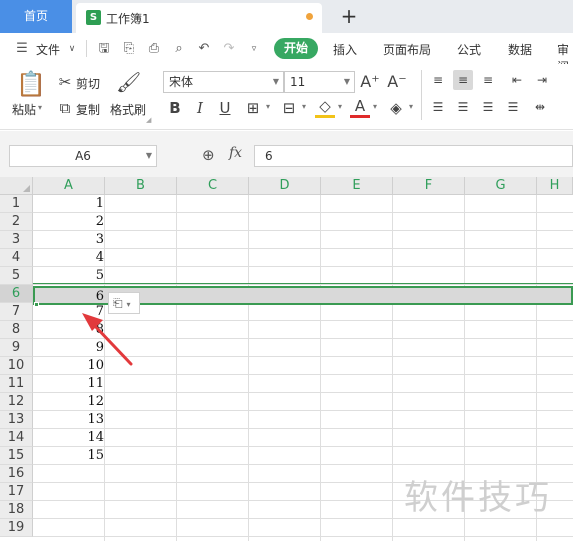 The height and width of the screenshot is (541, 573). Describe the element at coordinates (69, 258) in the screenshot. I see `cell-a4: 4` at that location.